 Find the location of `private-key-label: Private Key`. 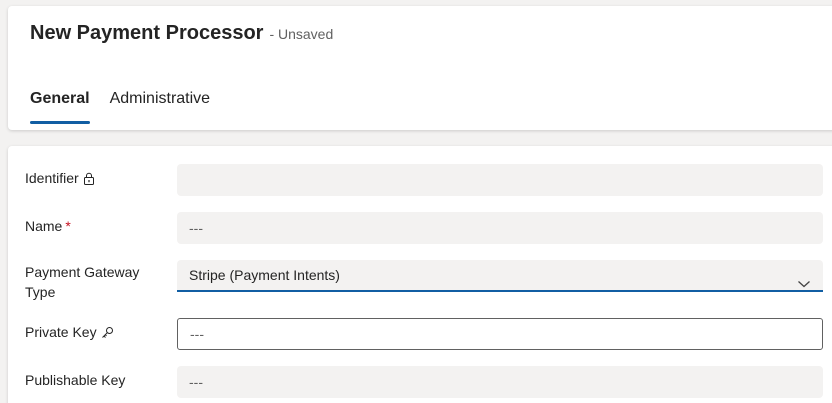

private-key-label: Private Key is located at coordinates (90, 333).